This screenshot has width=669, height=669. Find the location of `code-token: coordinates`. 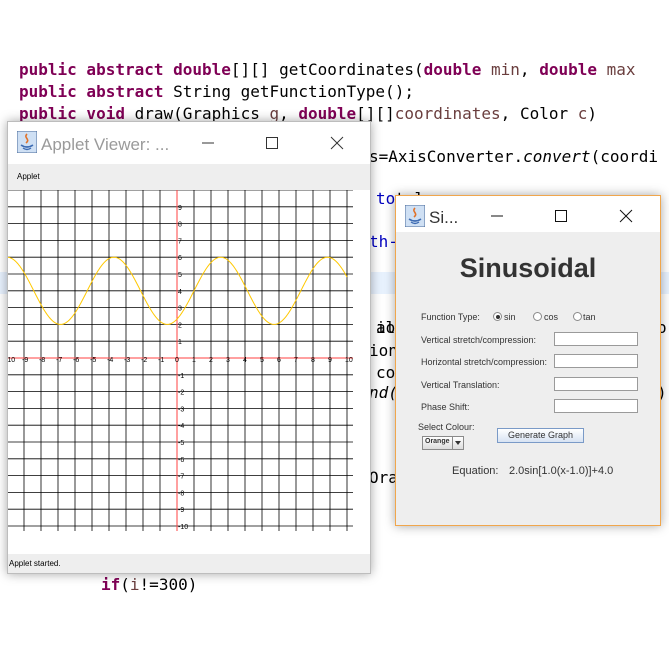

code-token: coordinates is located at coordinates (447, 113).